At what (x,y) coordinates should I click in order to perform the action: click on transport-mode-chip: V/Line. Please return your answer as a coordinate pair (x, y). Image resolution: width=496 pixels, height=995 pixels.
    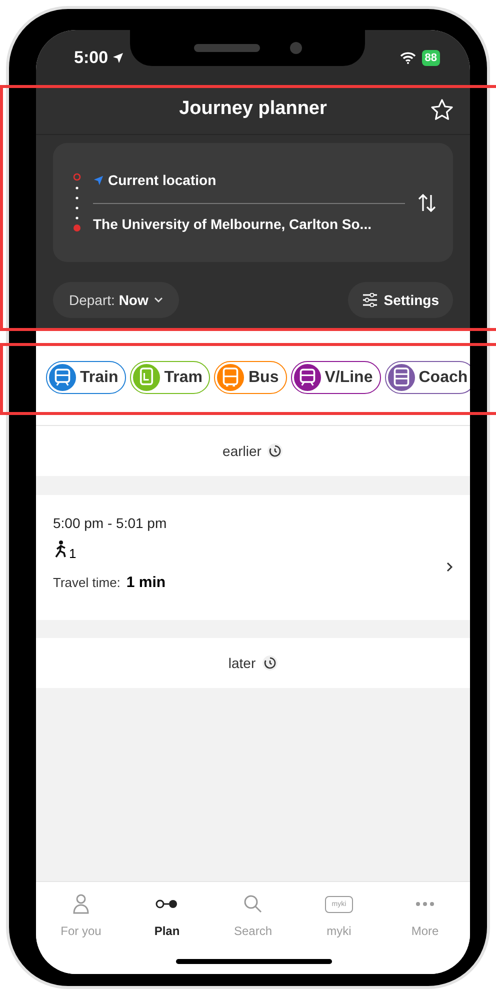
    Looking at the image, I should click on (335, 377).